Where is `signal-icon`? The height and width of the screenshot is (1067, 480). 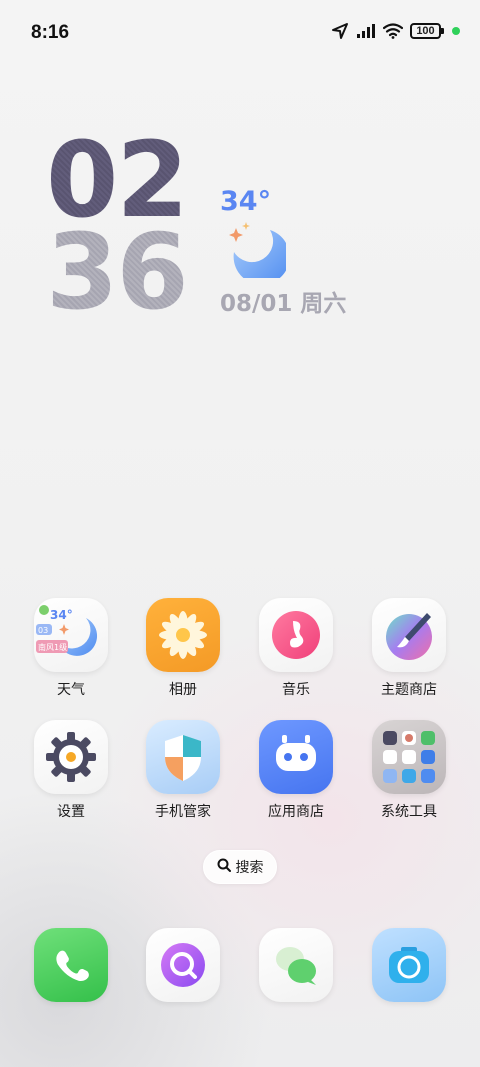 signal-icon is located at coordinates (366, 31).